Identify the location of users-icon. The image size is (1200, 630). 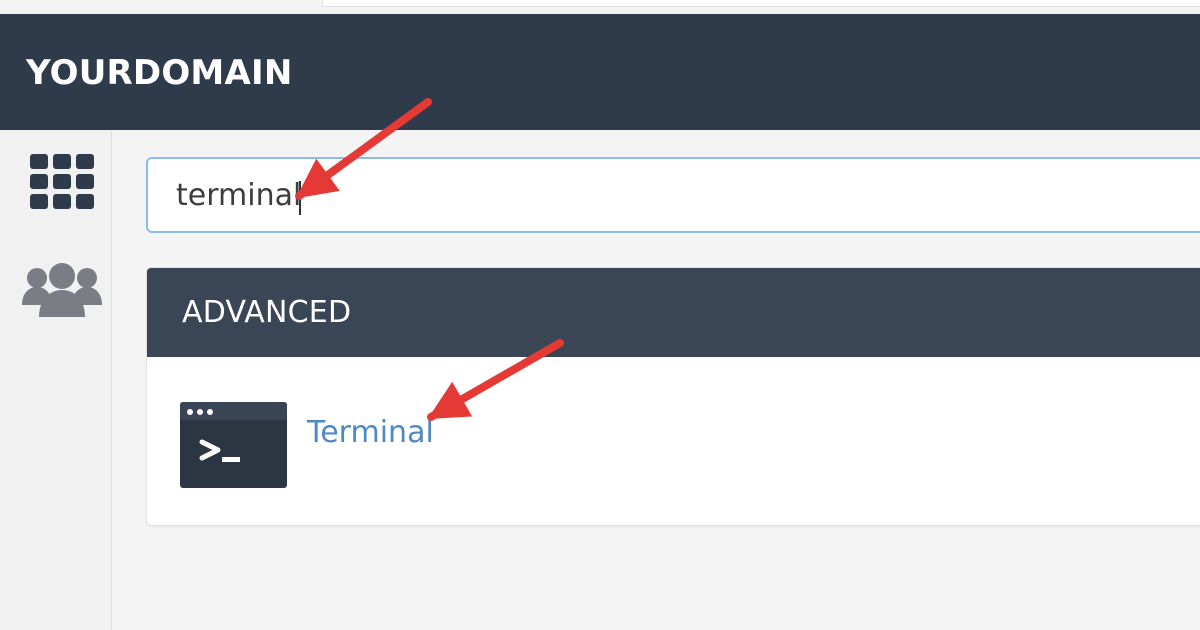
(62, 290).